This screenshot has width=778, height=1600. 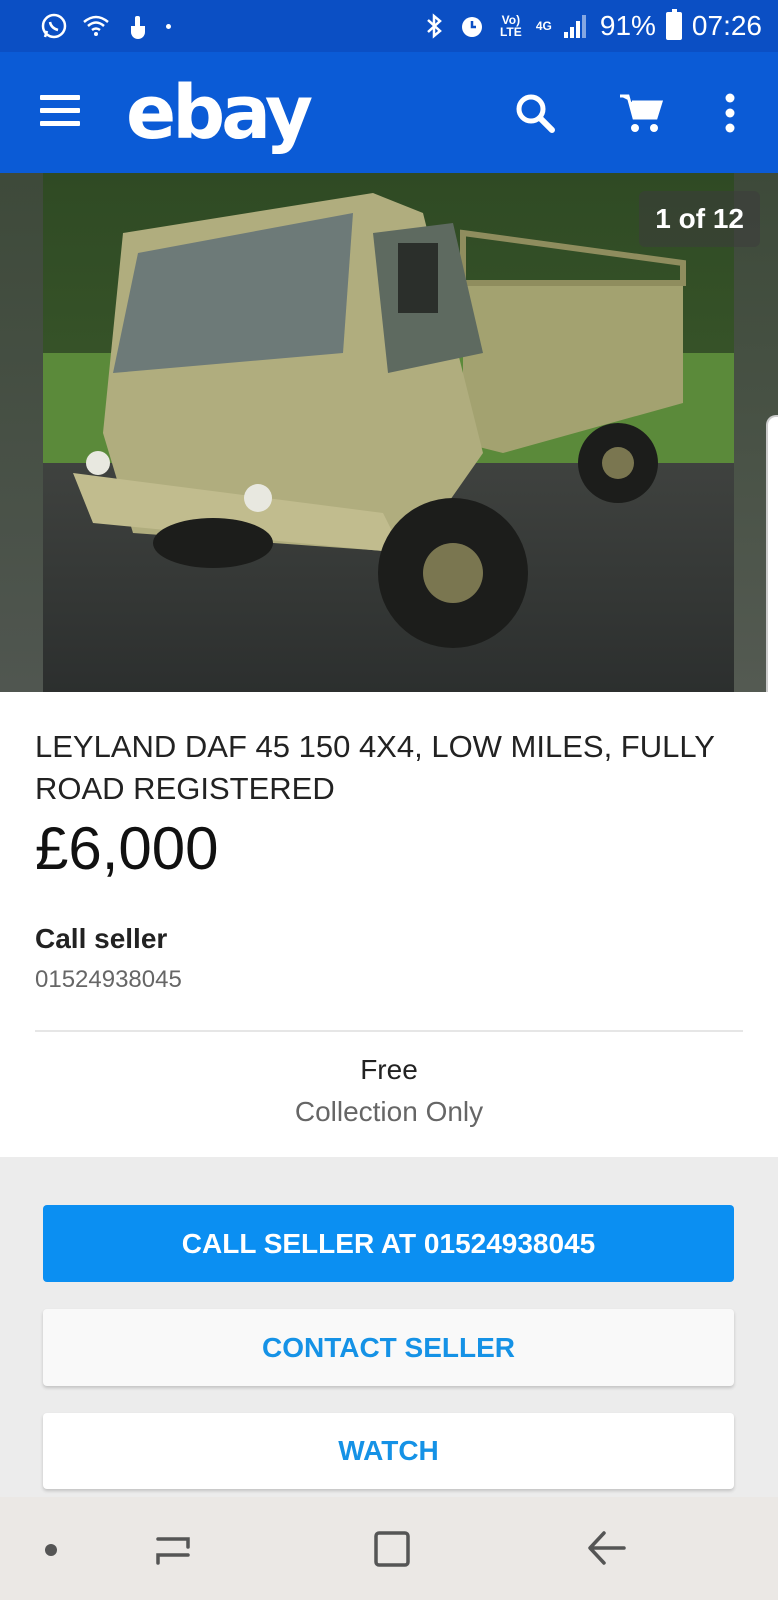 I want to click on network-type: 4G, so click(x=543, y=26).